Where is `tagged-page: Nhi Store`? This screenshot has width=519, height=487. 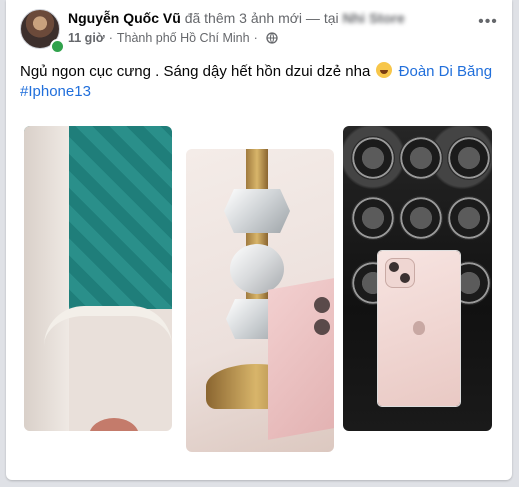 tagged-page: Nhi Store is located at coordinates (374, 18).